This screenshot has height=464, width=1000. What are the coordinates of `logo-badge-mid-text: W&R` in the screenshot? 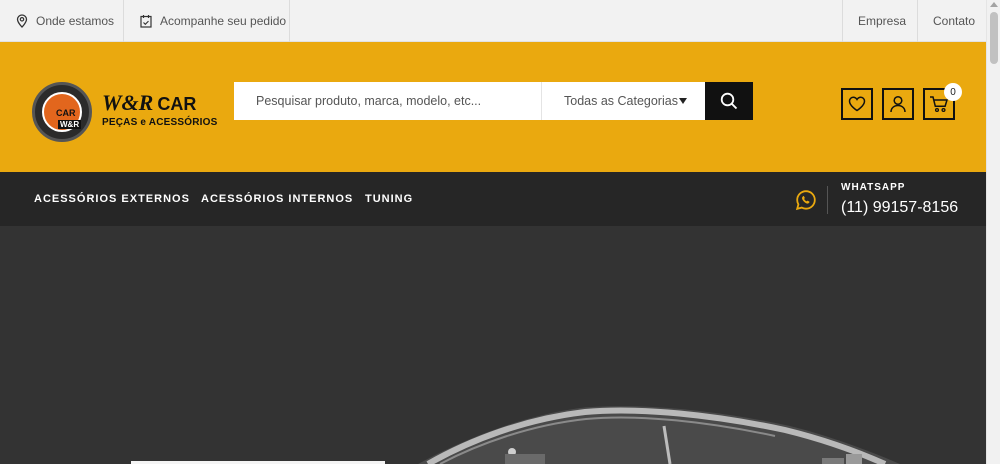 It's located at (70, 124).